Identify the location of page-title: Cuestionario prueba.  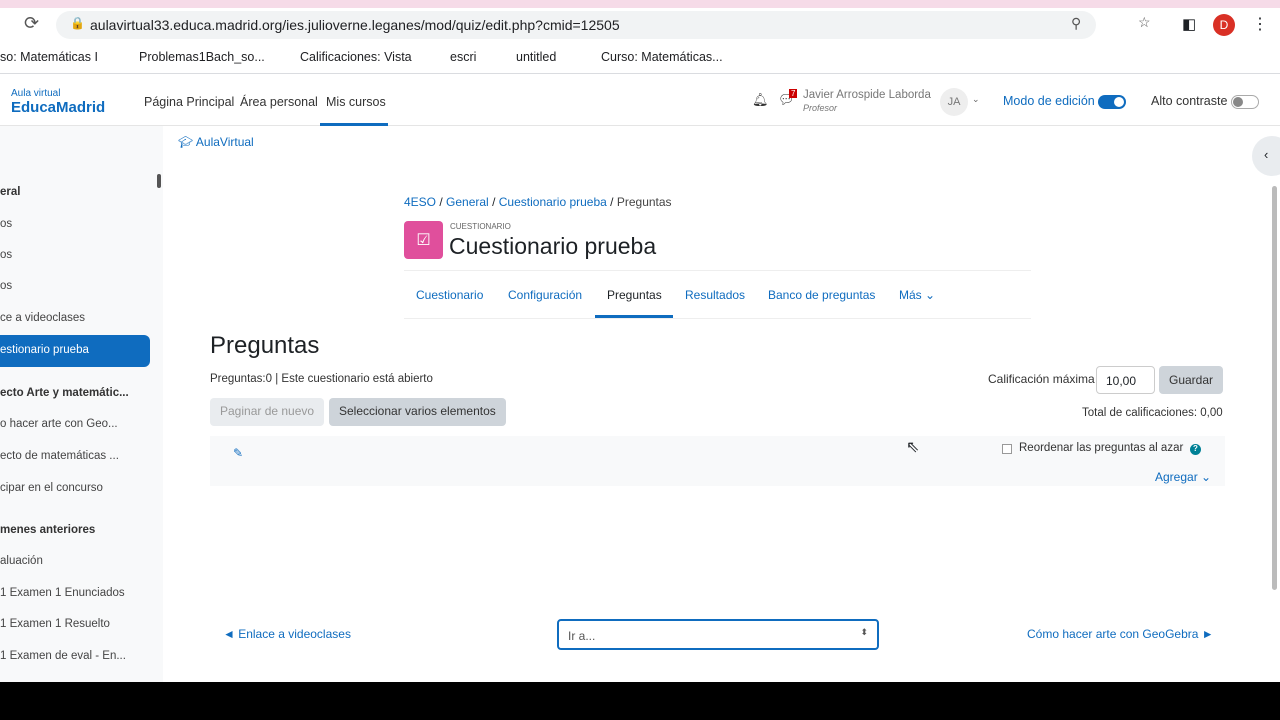
(553, 246).